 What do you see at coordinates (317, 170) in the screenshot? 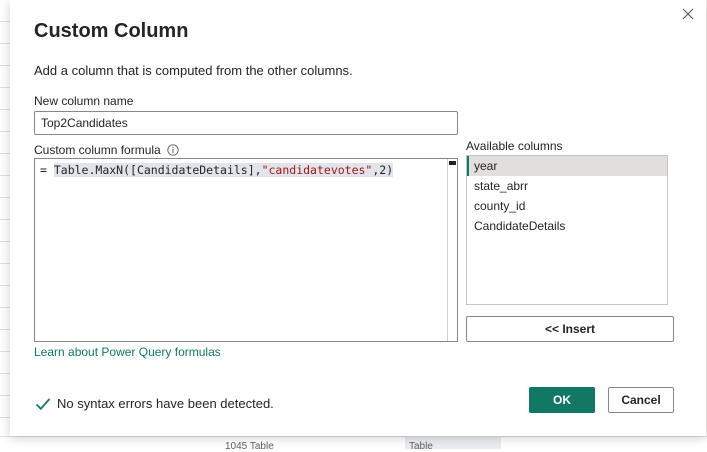
I see `formula-string: "candidatevotes"` at bounding box center [317, 170].